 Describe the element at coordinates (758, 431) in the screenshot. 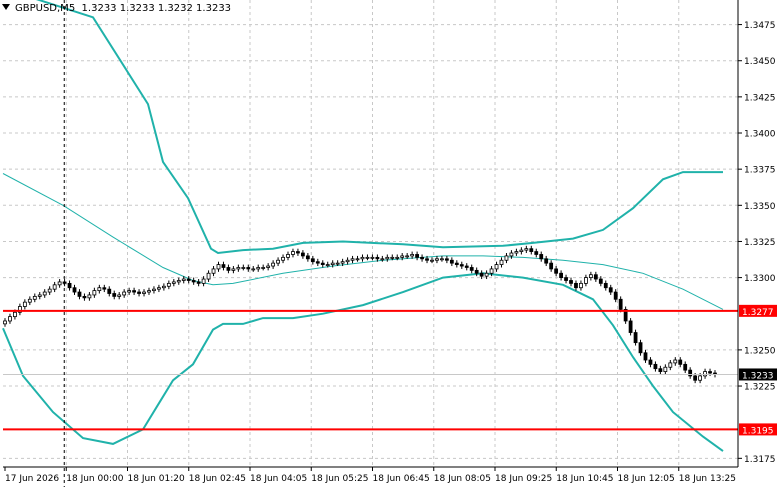

I see `level-label: 1.3195` at that location.